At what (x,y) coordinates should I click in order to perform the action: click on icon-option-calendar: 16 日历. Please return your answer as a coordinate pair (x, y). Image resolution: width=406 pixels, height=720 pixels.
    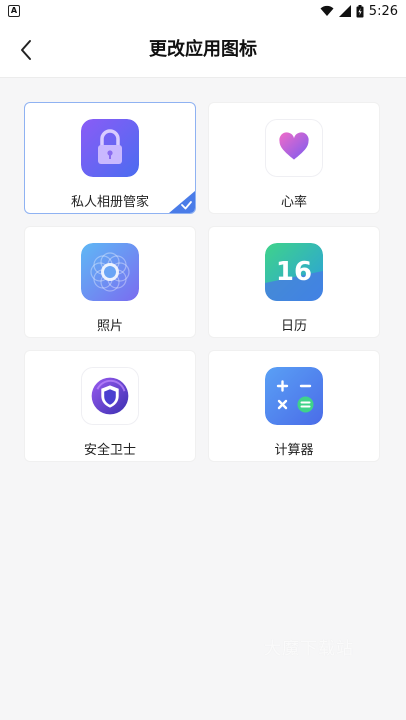
    Looking at the image, I should click on (294, 282).